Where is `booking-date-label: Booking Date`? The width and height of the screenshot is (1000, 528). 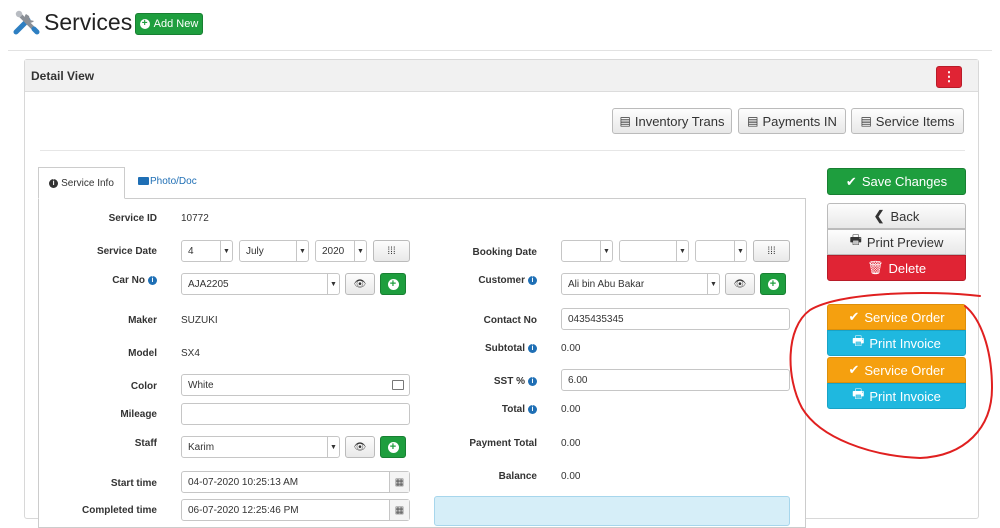
booking-date-label: Booking Date is located at coordinates (504, 252).